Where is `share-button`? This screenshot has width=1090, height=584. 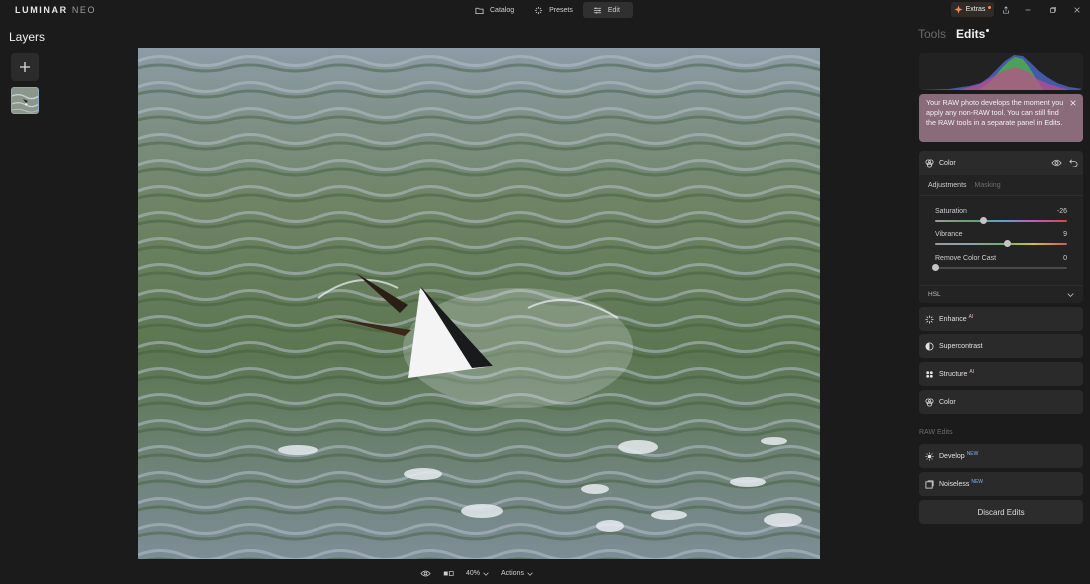 share-button is located at coordinates (1006, 10).